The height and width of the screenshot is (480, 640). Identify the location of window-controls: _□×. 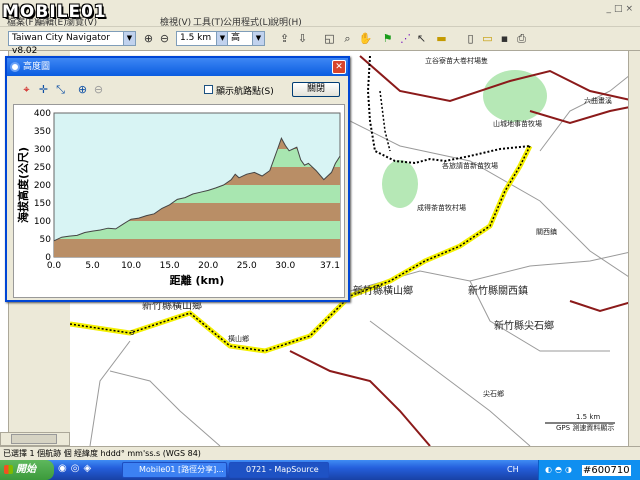
(621, 9).